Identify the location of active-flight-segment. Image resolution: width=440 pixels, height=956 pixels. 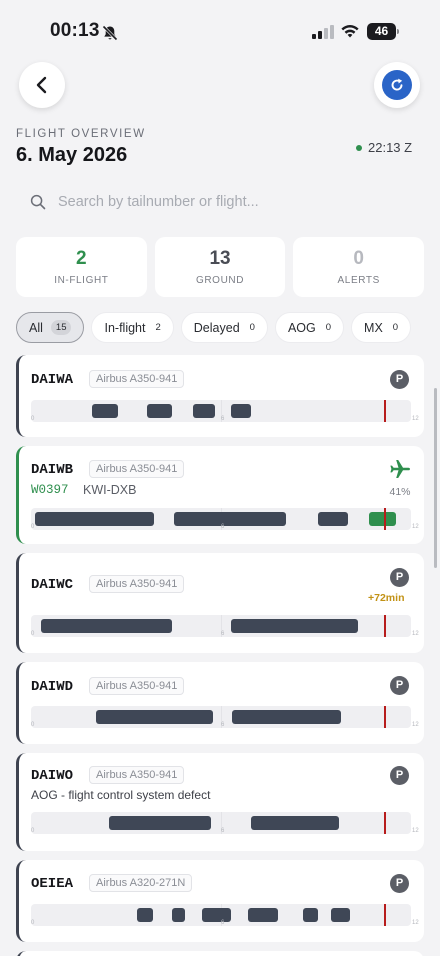
(382, 519).